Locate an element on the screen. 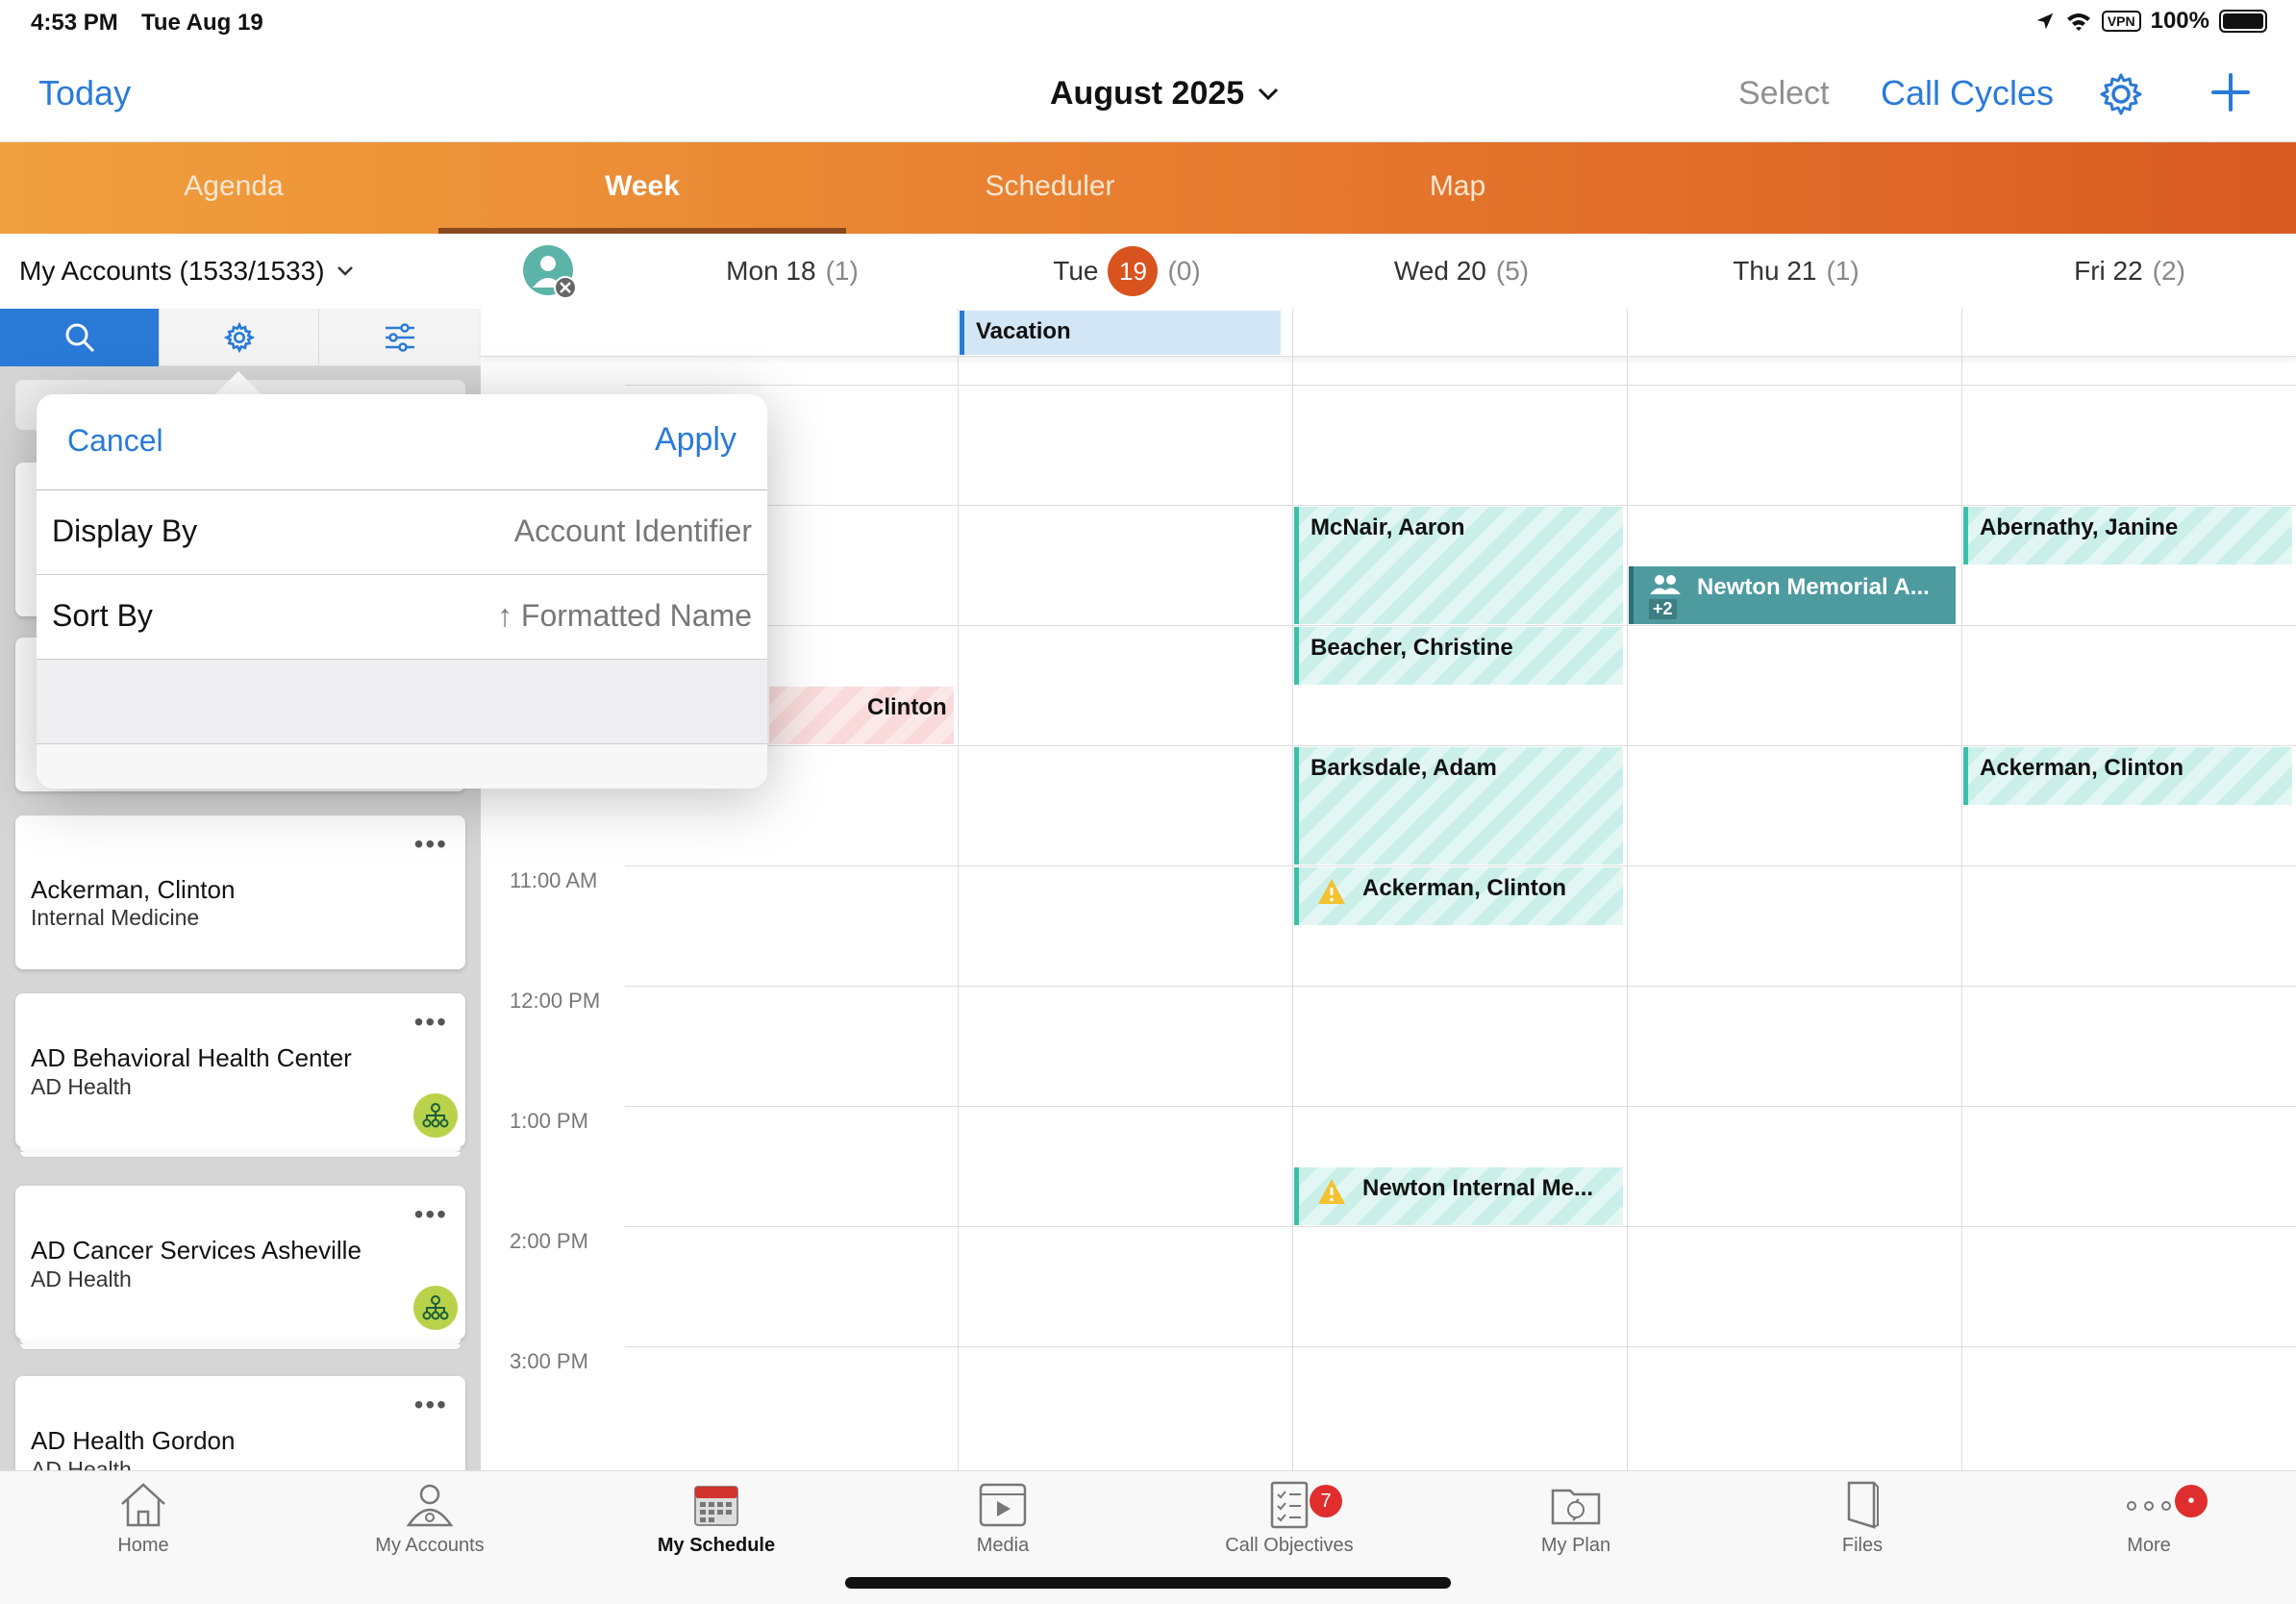  notification-badge: 7 is located at coordinates (1326, 1501).